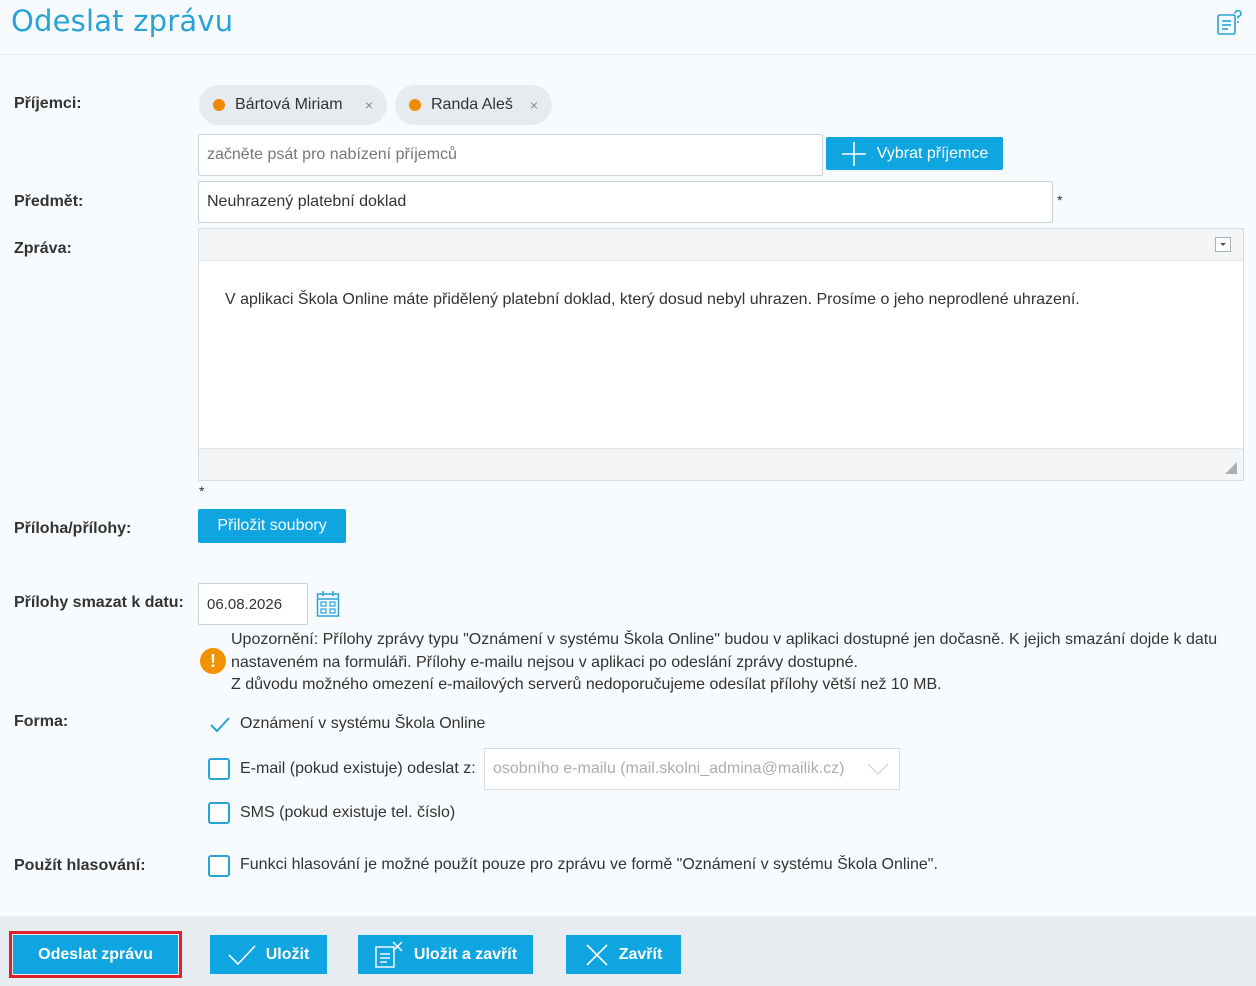 The width and height of the screenshot is (1256, 986). Describe the element at coordinates (932, 153) in the screenshot. I see `select-recipients-label: Vybrat příjemce` at that location.